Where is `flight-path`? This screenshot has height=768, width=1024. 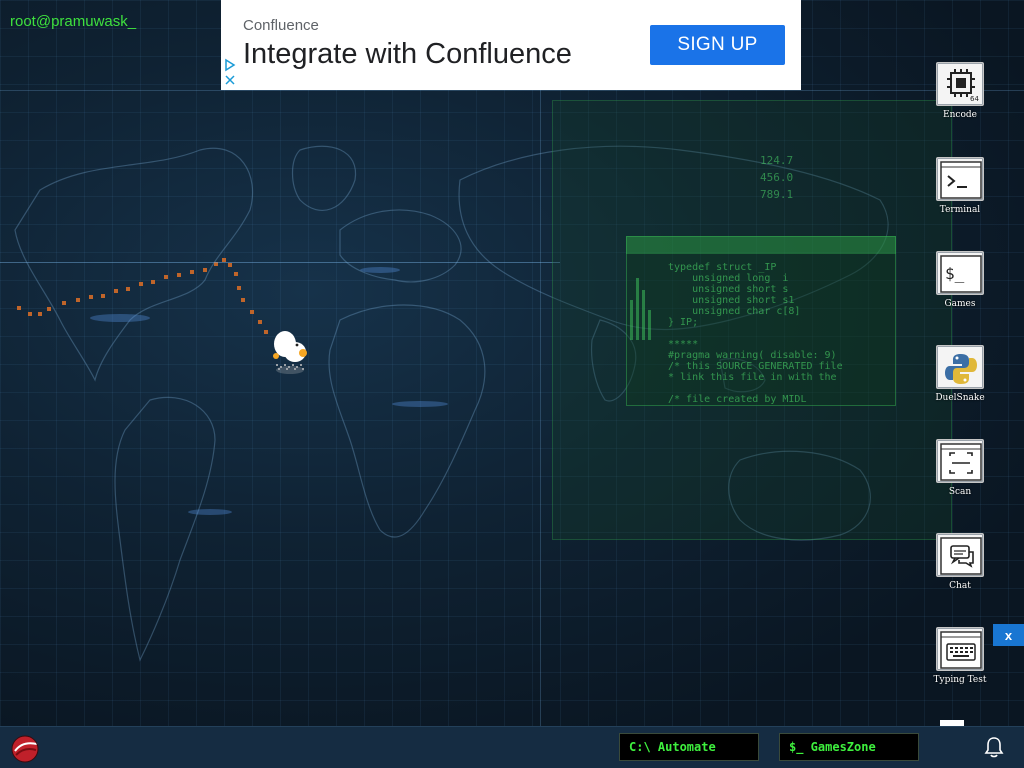 flight-path is located at coordinates (142, 296).